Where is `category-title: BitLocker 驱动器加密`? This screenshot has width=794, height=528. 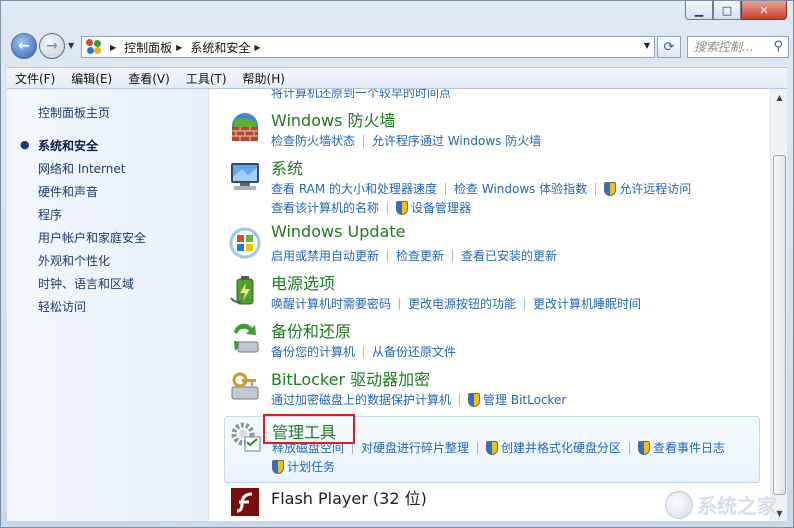
category-title: BitLocker 驱动器加密 is located at coordinates (350, 378).